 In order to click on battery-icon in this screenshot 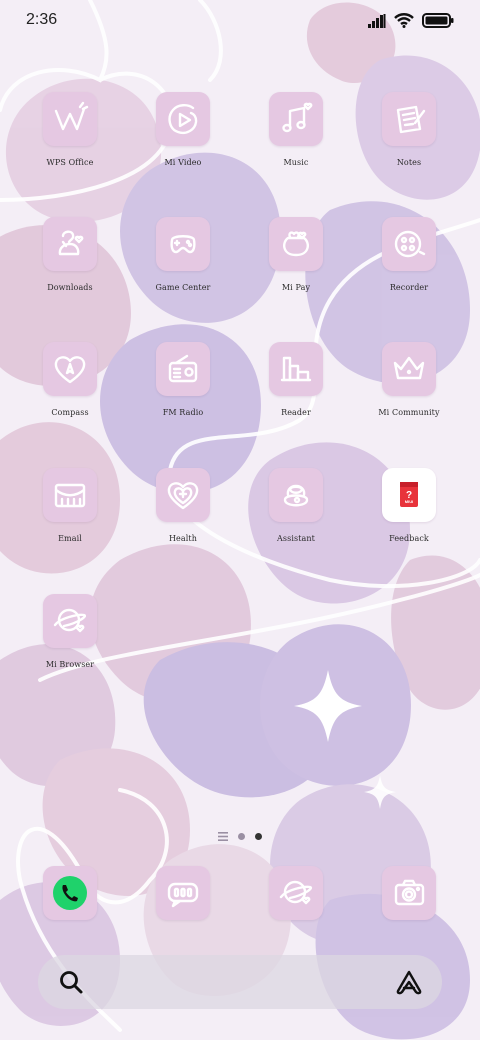, I will do `click(438, 20)`.